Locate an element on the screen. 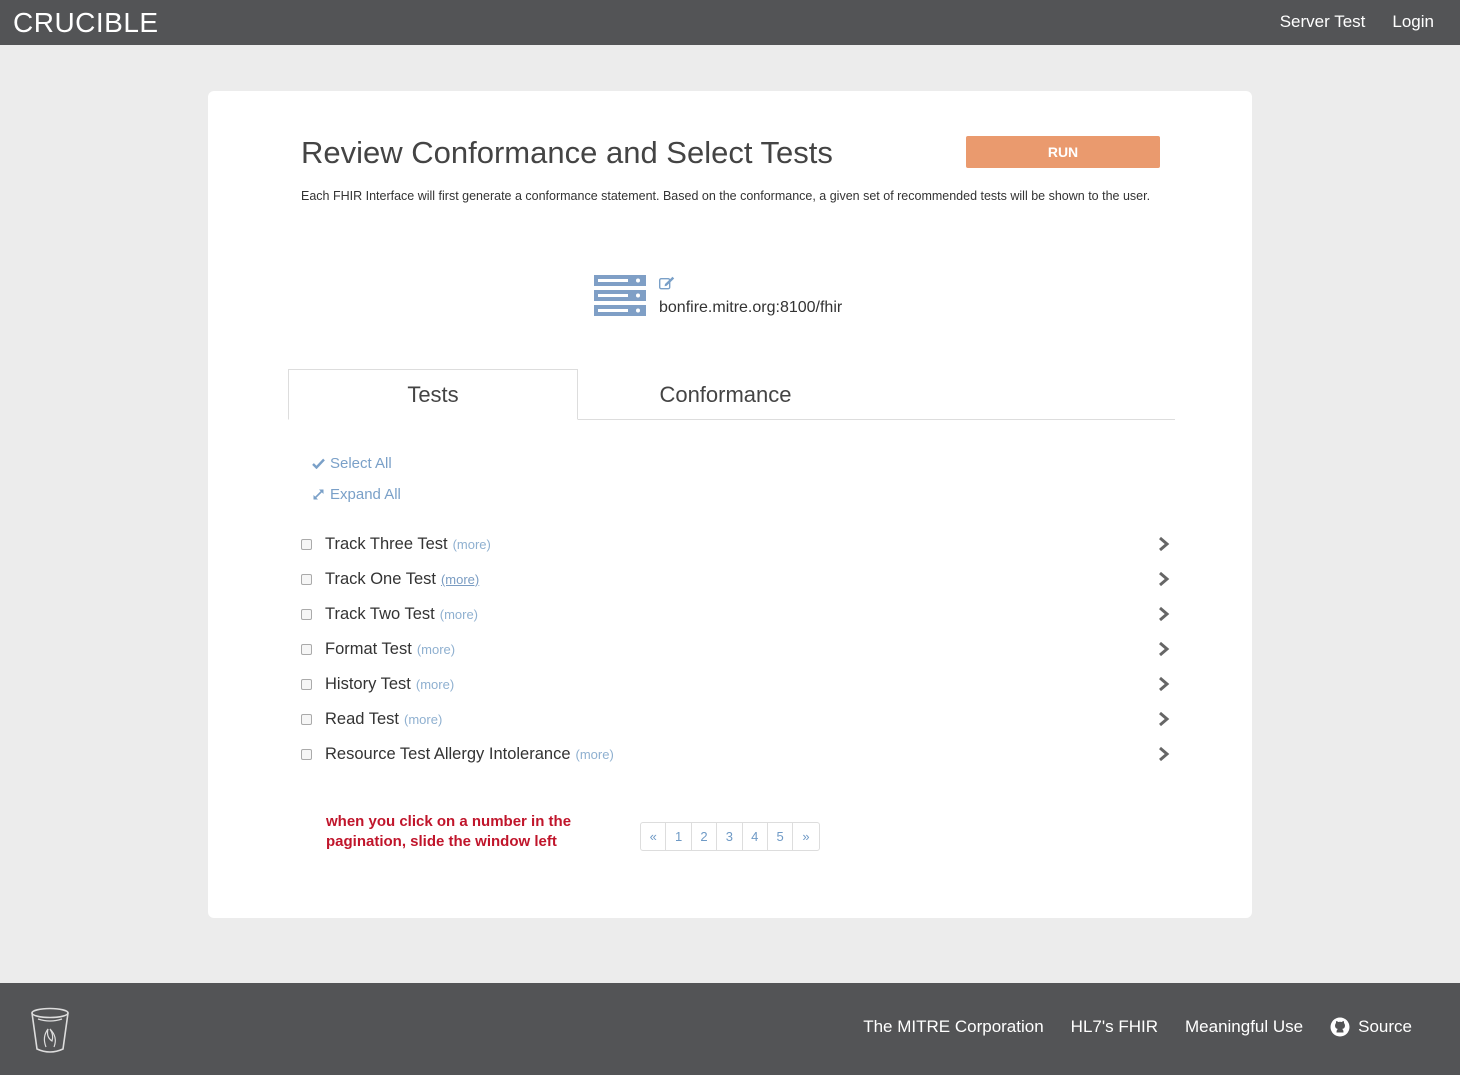 This screenshot has height=1075, width=1460. expand-icon is located at coordinates (318, 494).